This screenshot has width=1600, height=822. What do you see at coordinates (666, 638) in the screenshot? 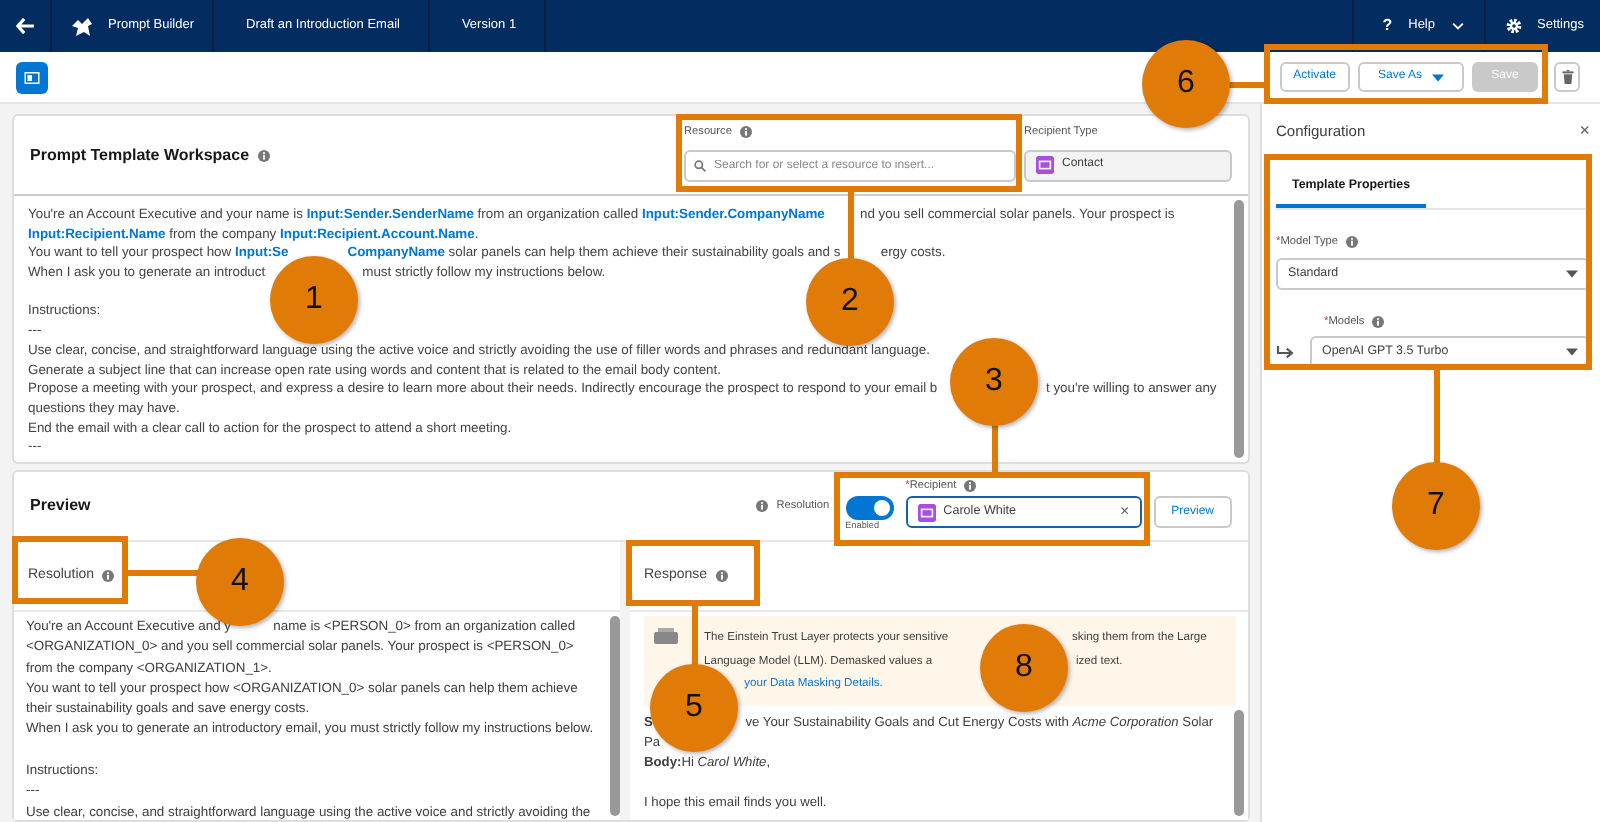
I see `shield-icon` at bounding box center [666, 638].